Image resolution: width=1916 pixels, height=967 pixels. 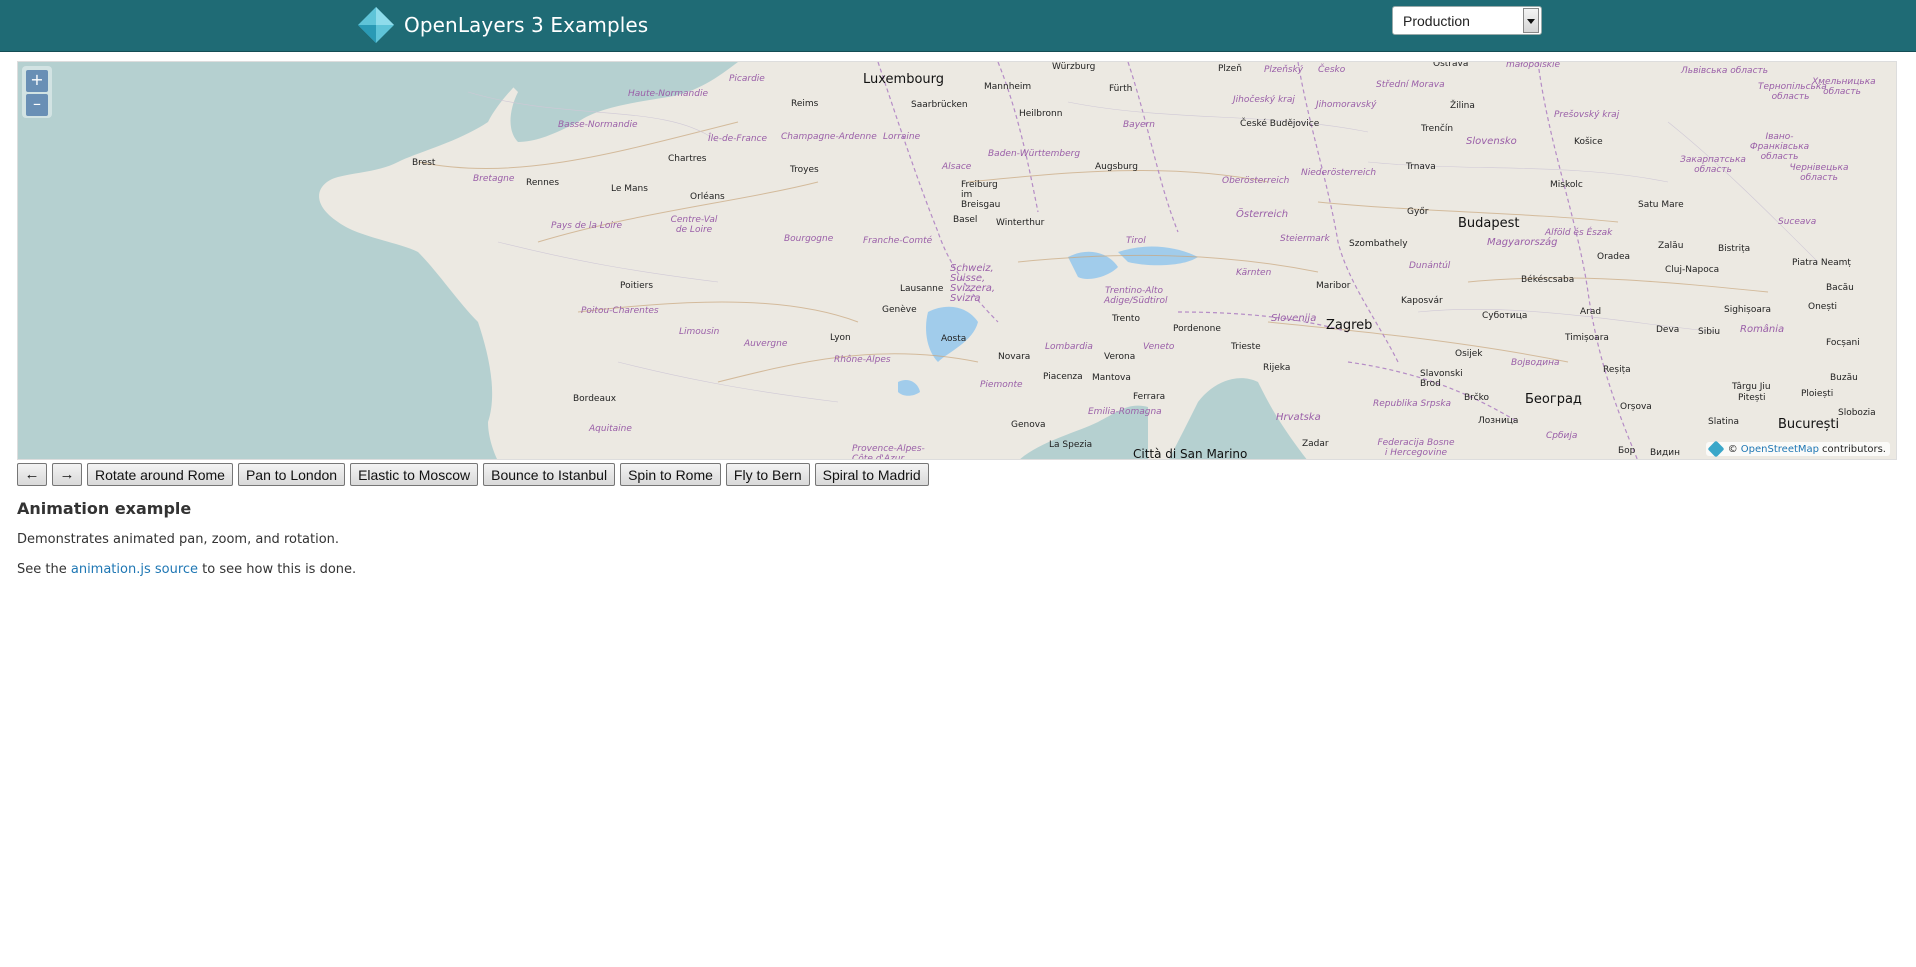 What do you see at coordinates (134, 569) in the screenshot?
I see `source-link: animation.js source` at bounding box center [134, 569].